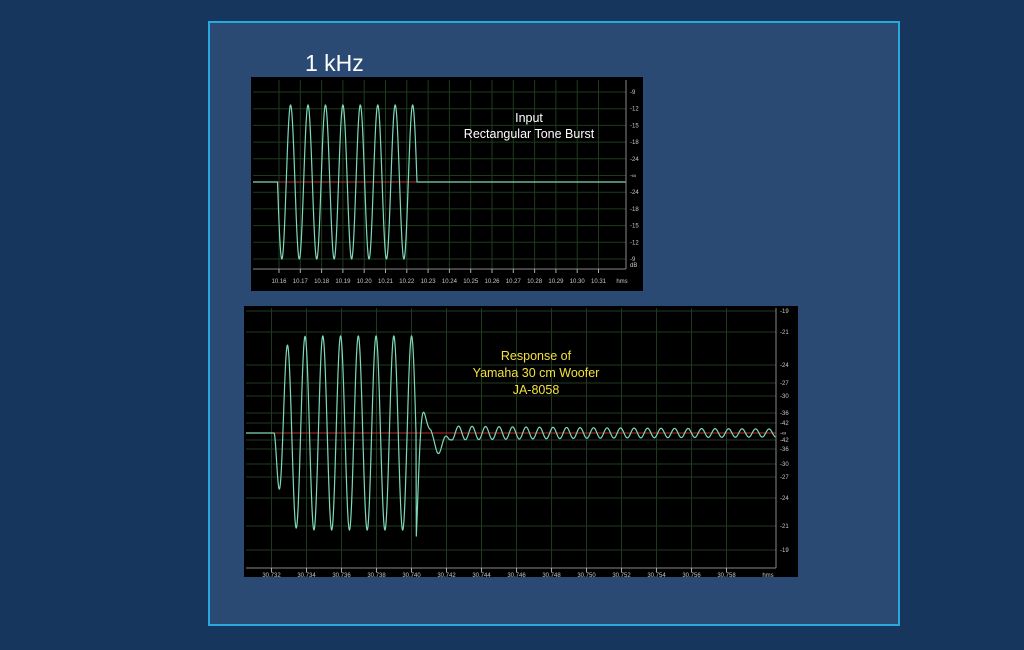 The width and height of the screenshot is (1024, 650). What do you see at coordinates (536, 373) in the screenshot?
I see `annotation-text: Yamaha 30 cm Woofer` at bounding box center [536, 373].